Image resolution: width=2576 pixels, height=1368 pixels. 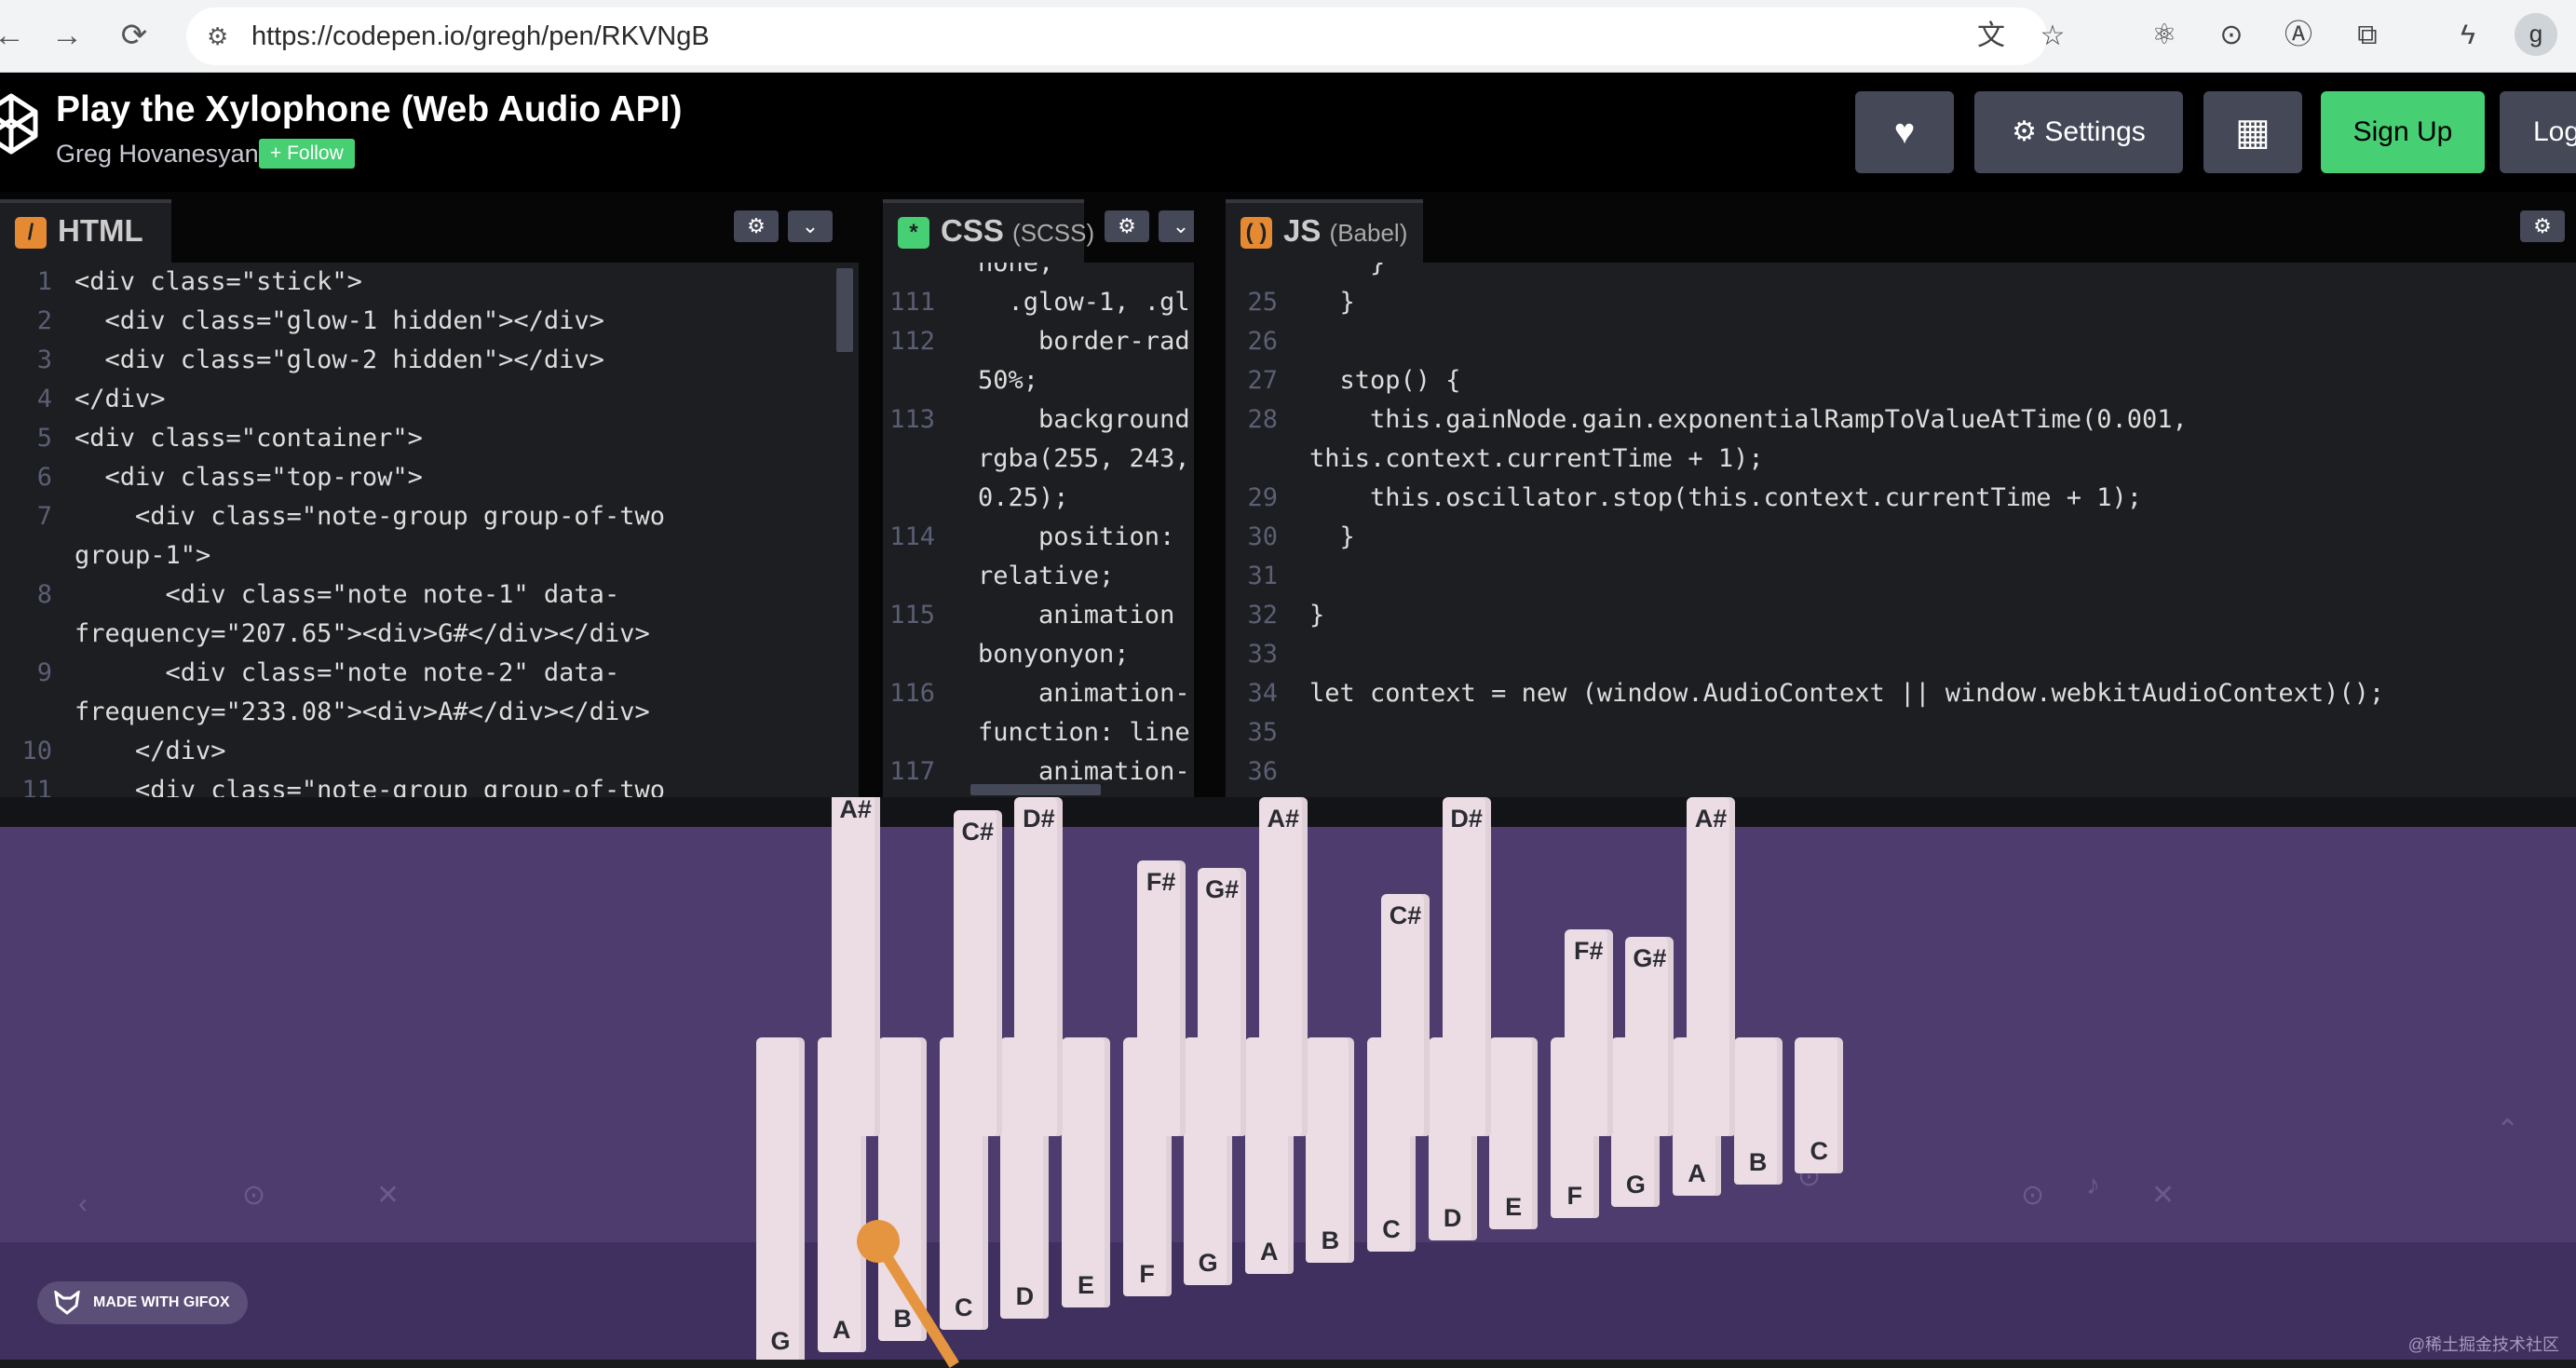 I want to click on code-line: 9 <div class="note note-2" data-, so click(x=429, y=673).